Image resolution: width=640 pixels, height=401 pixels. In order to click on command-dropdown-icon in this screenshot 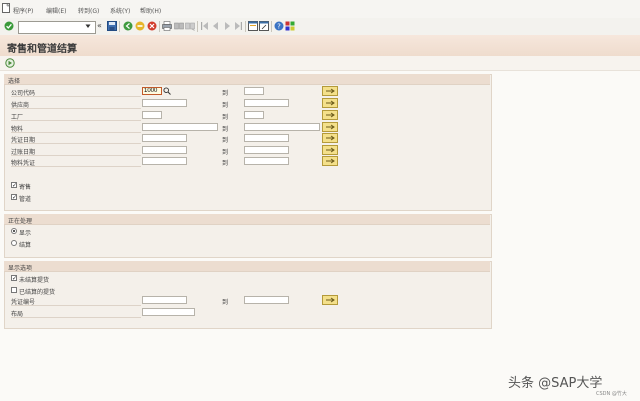, I will do `click(88, 26)`.